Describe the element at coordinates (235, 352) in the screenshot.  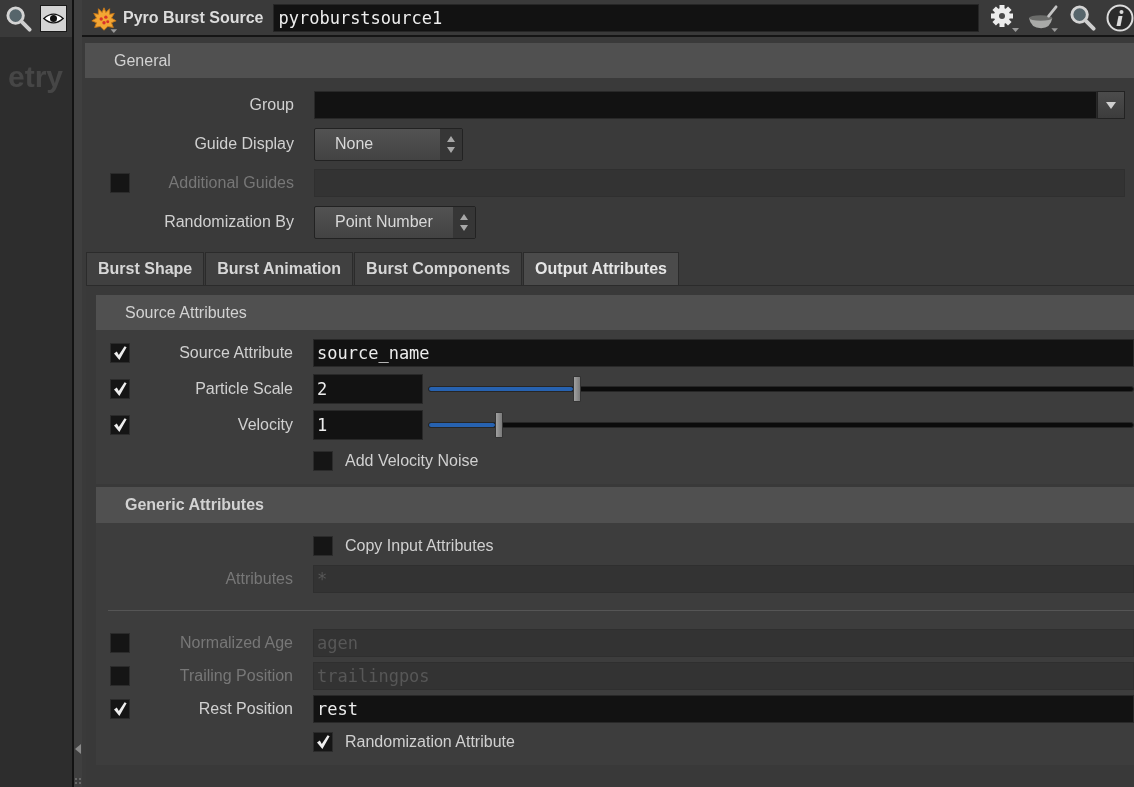
I see `parameter-label: Source Attribute` at that location.